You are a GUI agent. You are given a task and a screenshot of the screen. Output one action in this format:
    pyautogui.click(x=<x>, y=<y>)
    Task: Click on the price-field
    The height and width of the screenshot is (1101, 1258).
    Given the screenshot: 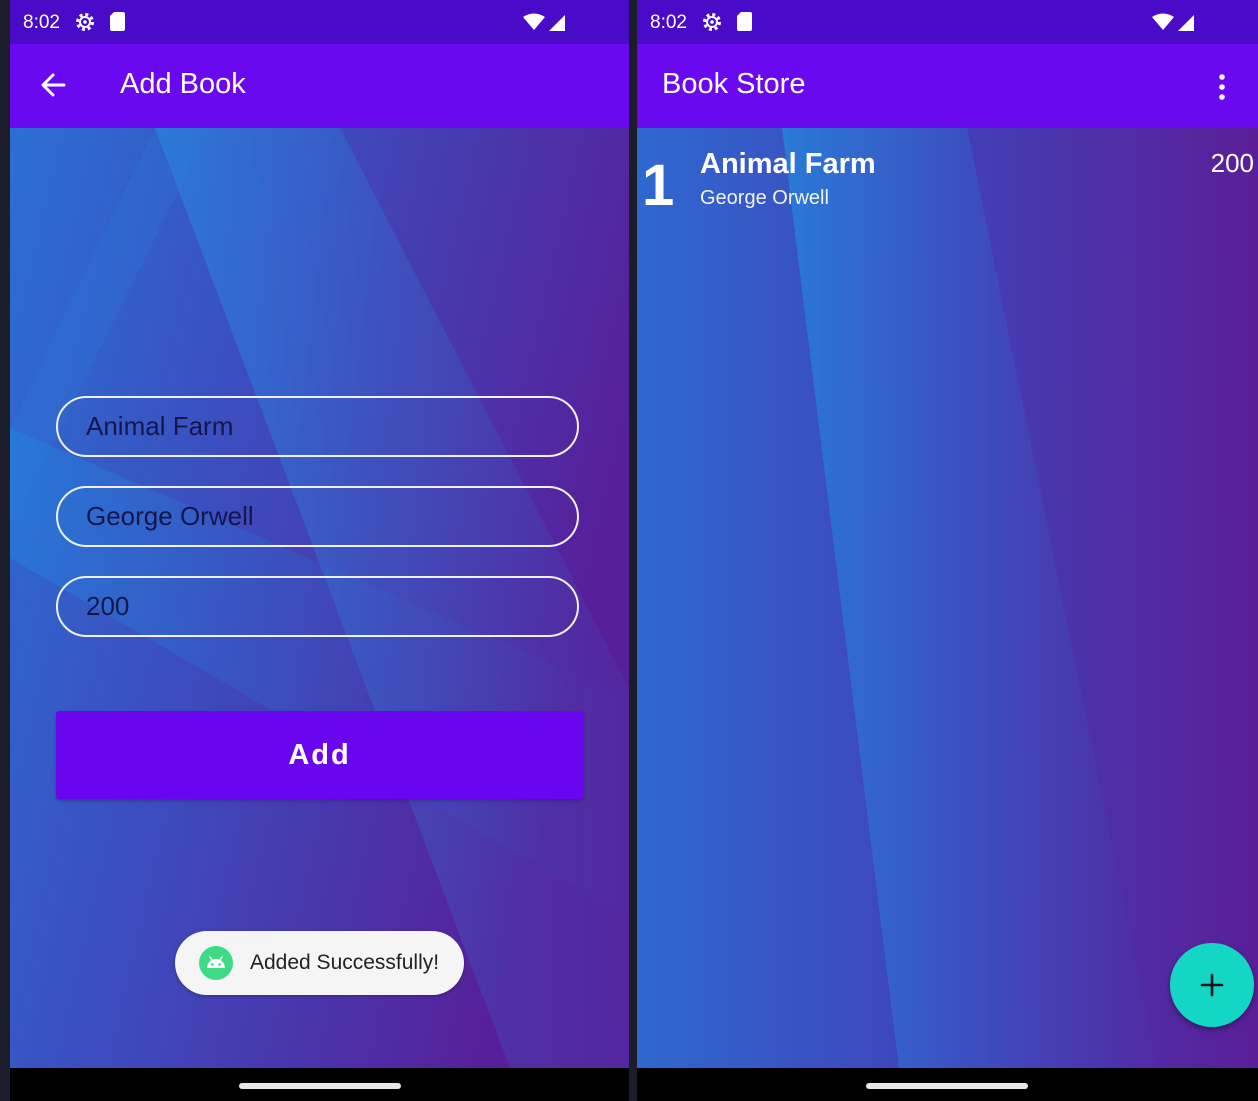 What is the action you would take?
    pyautogui.click(x=317, y=606)
    